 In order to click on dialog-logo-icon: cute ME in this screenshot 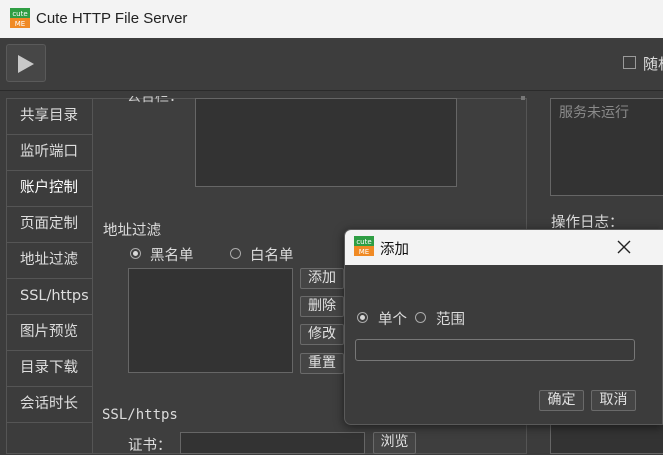, I will do `click(364, 246)`.